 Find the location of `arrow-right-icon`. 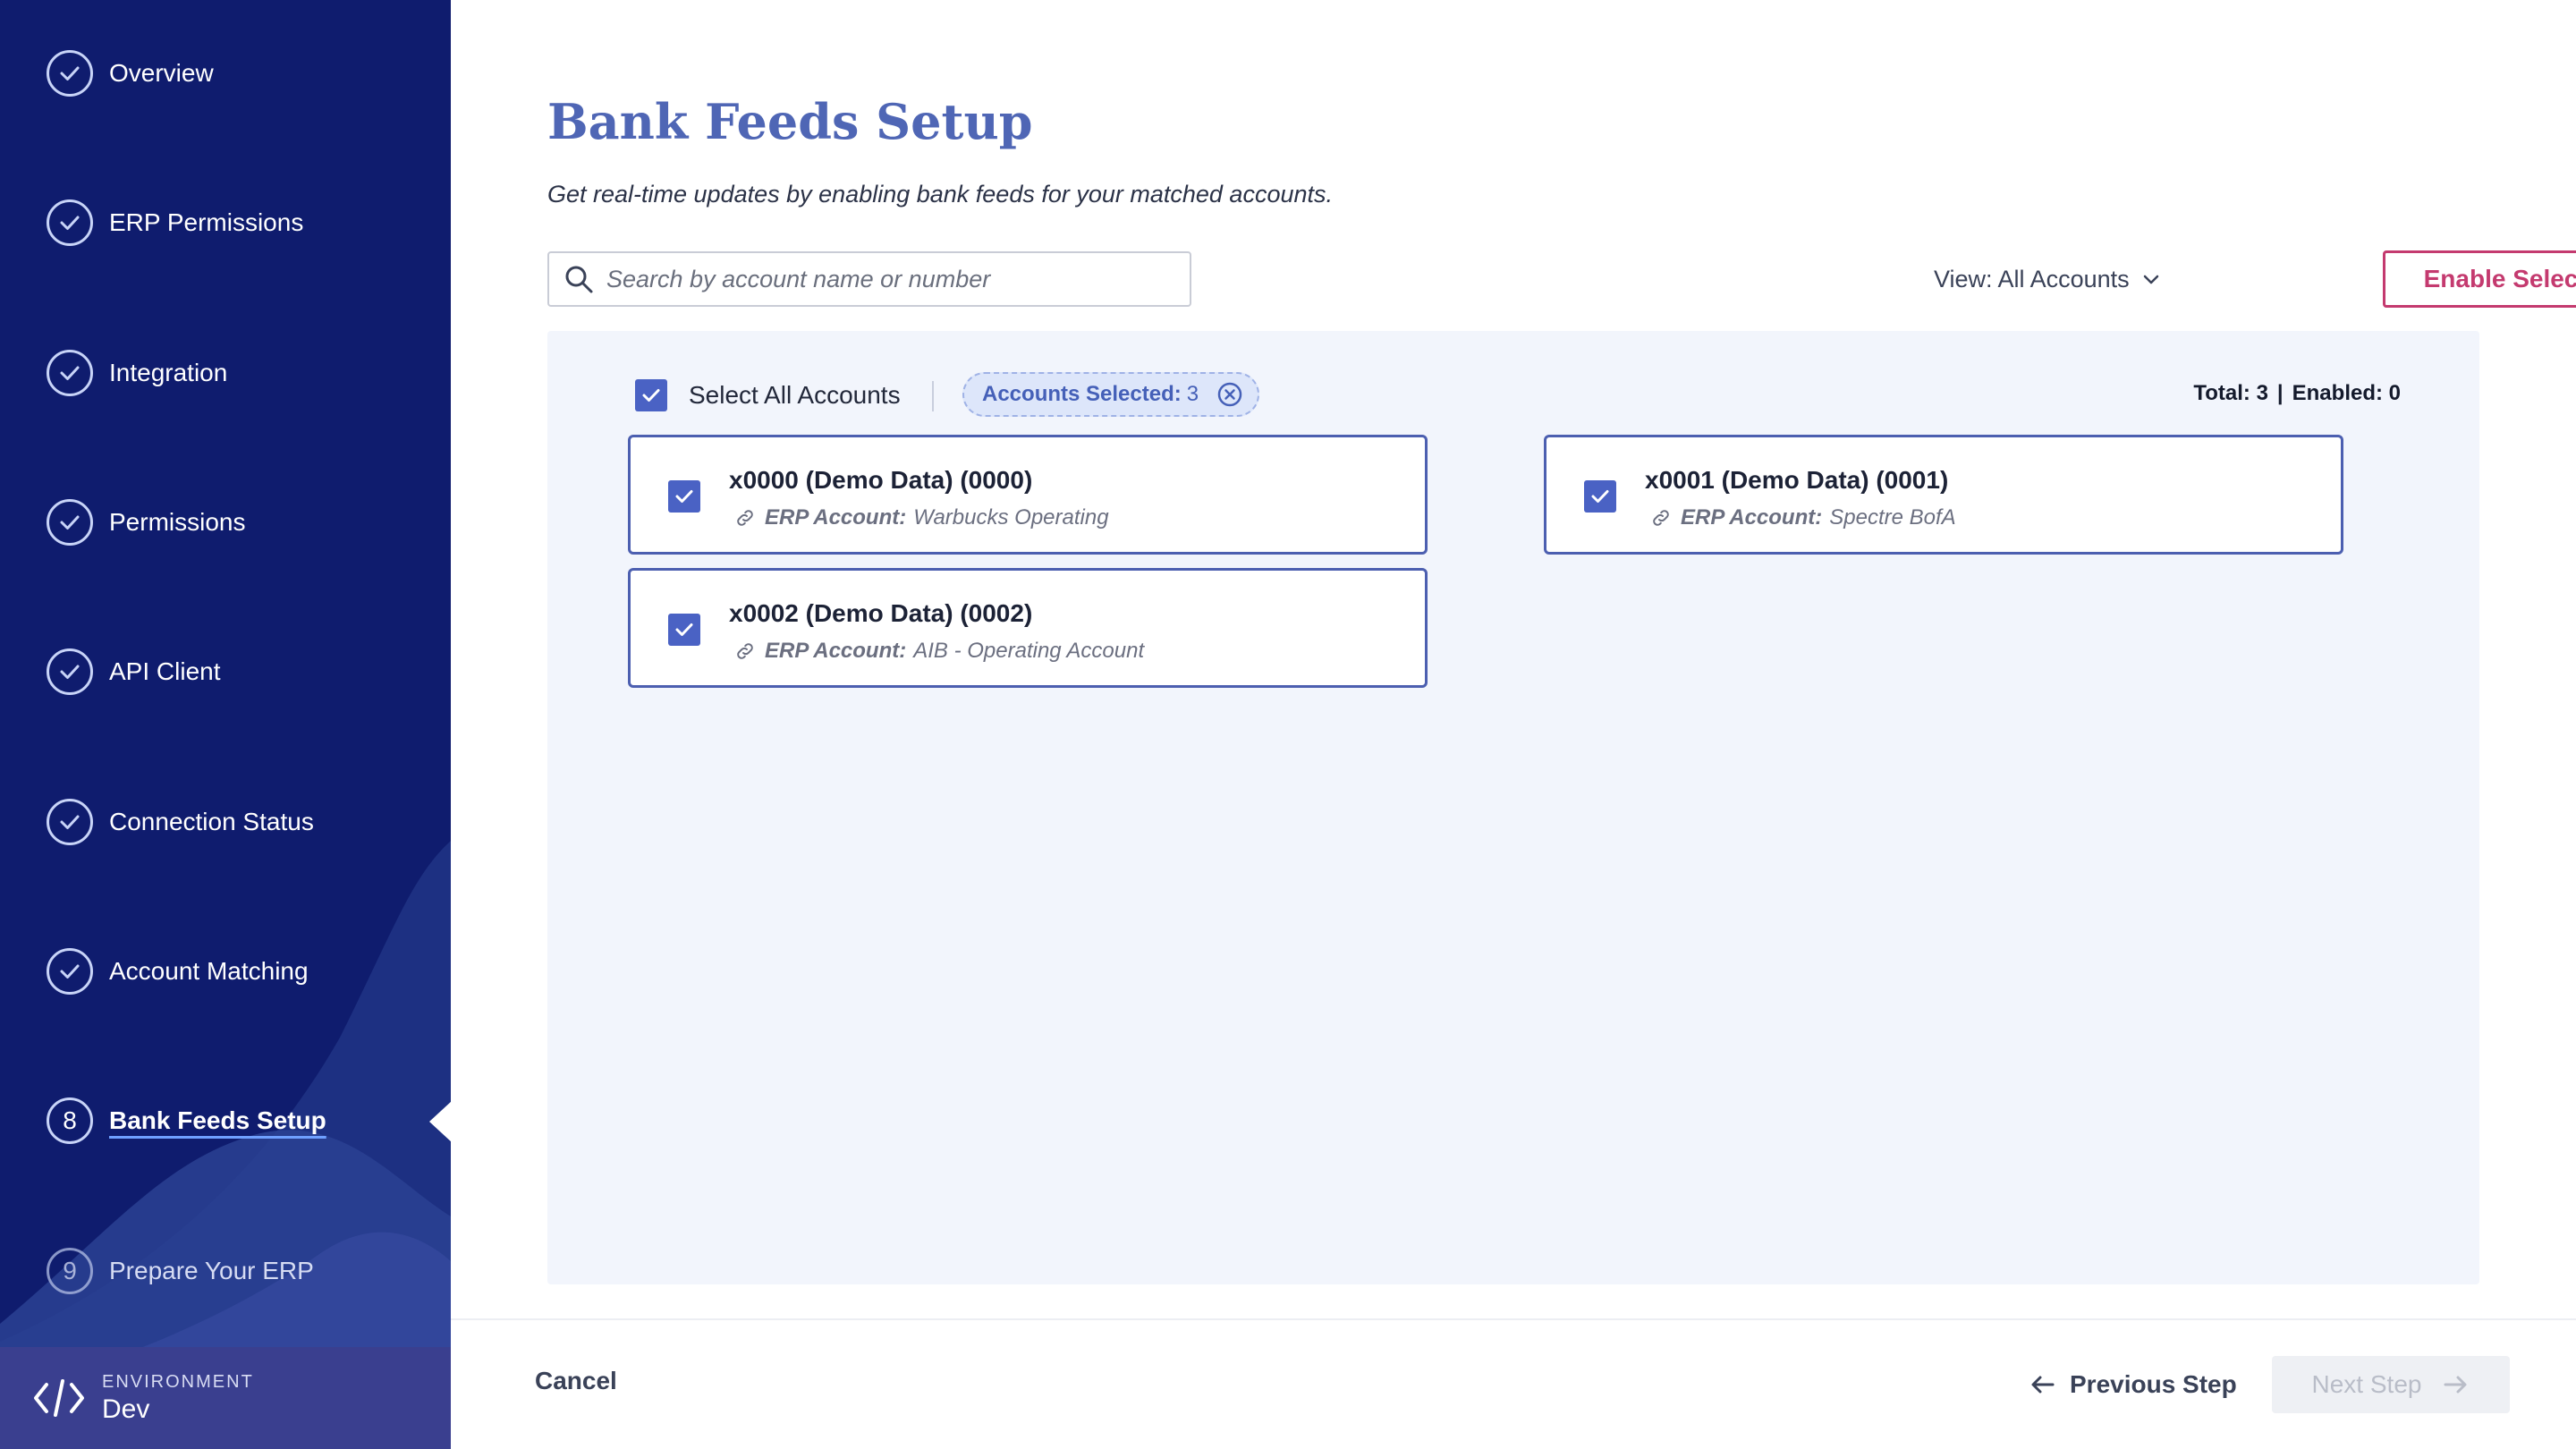

arrow-right-icon is located at coordinates (2455, 1385).